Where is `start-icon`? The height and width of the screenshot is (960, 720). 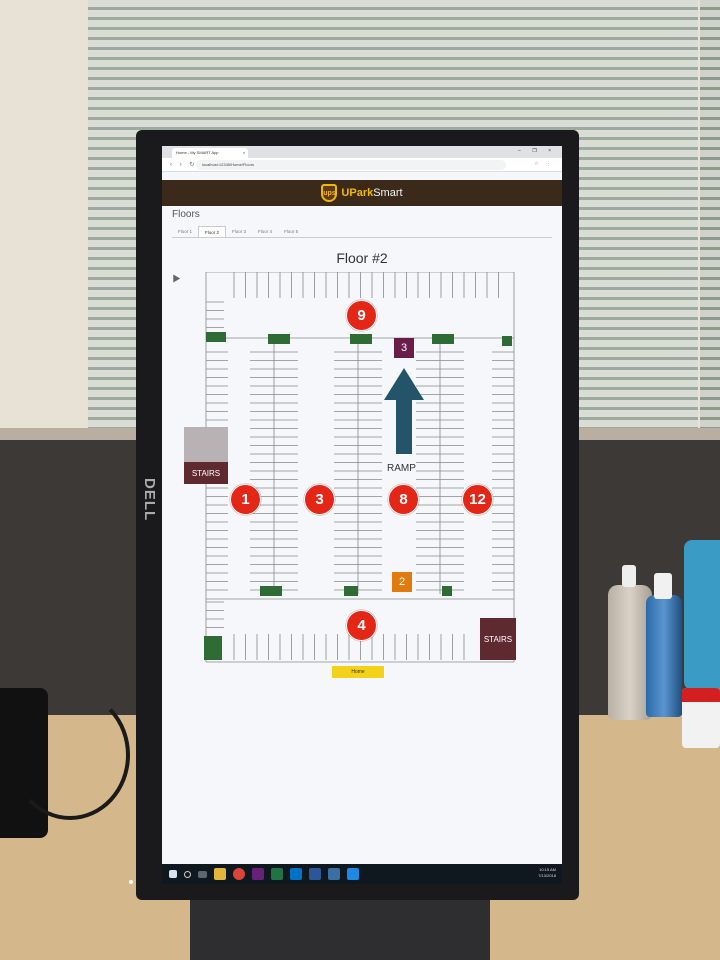 start-icon is located at coordinates (173, 874).